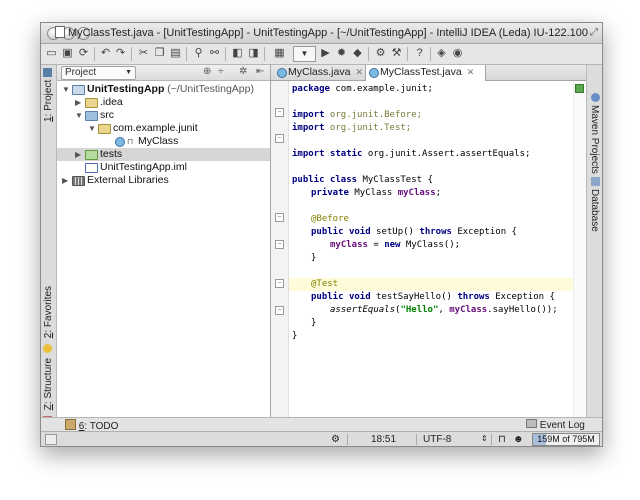 The image size is (640, 500). I want to click on synchronize-icon: ⟳, so click(83, 53).